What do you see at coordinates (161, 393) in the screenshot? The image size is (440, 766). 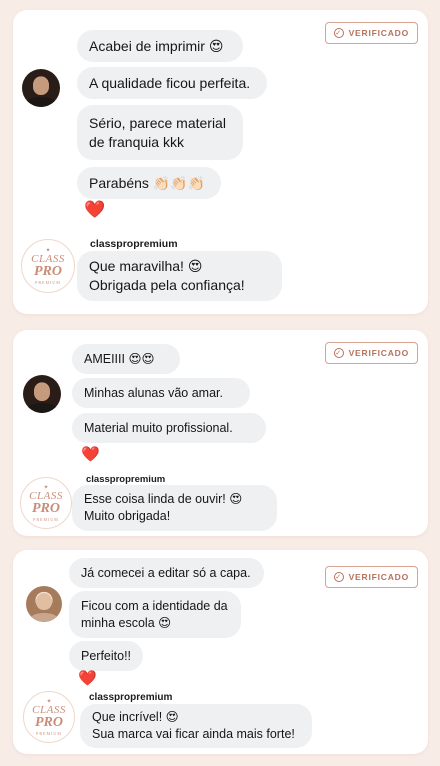 I see `message-bubble: Minhas alunas vão amar.` at bounding box center [161, 393].